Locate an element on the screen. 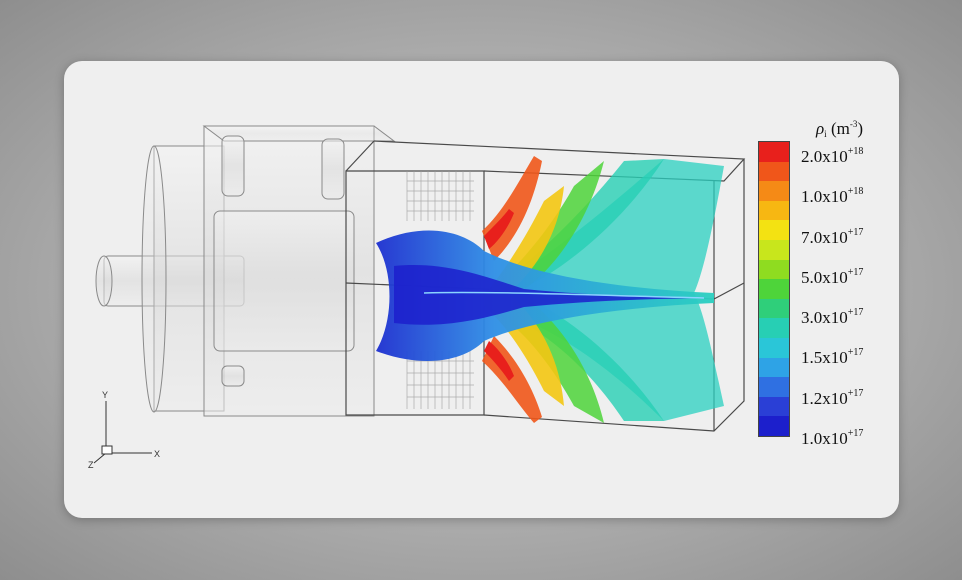 The height and width of the screenshot is (580, 962). tick-mantissa: 3.0x10 is located at coordinates (824, 318).